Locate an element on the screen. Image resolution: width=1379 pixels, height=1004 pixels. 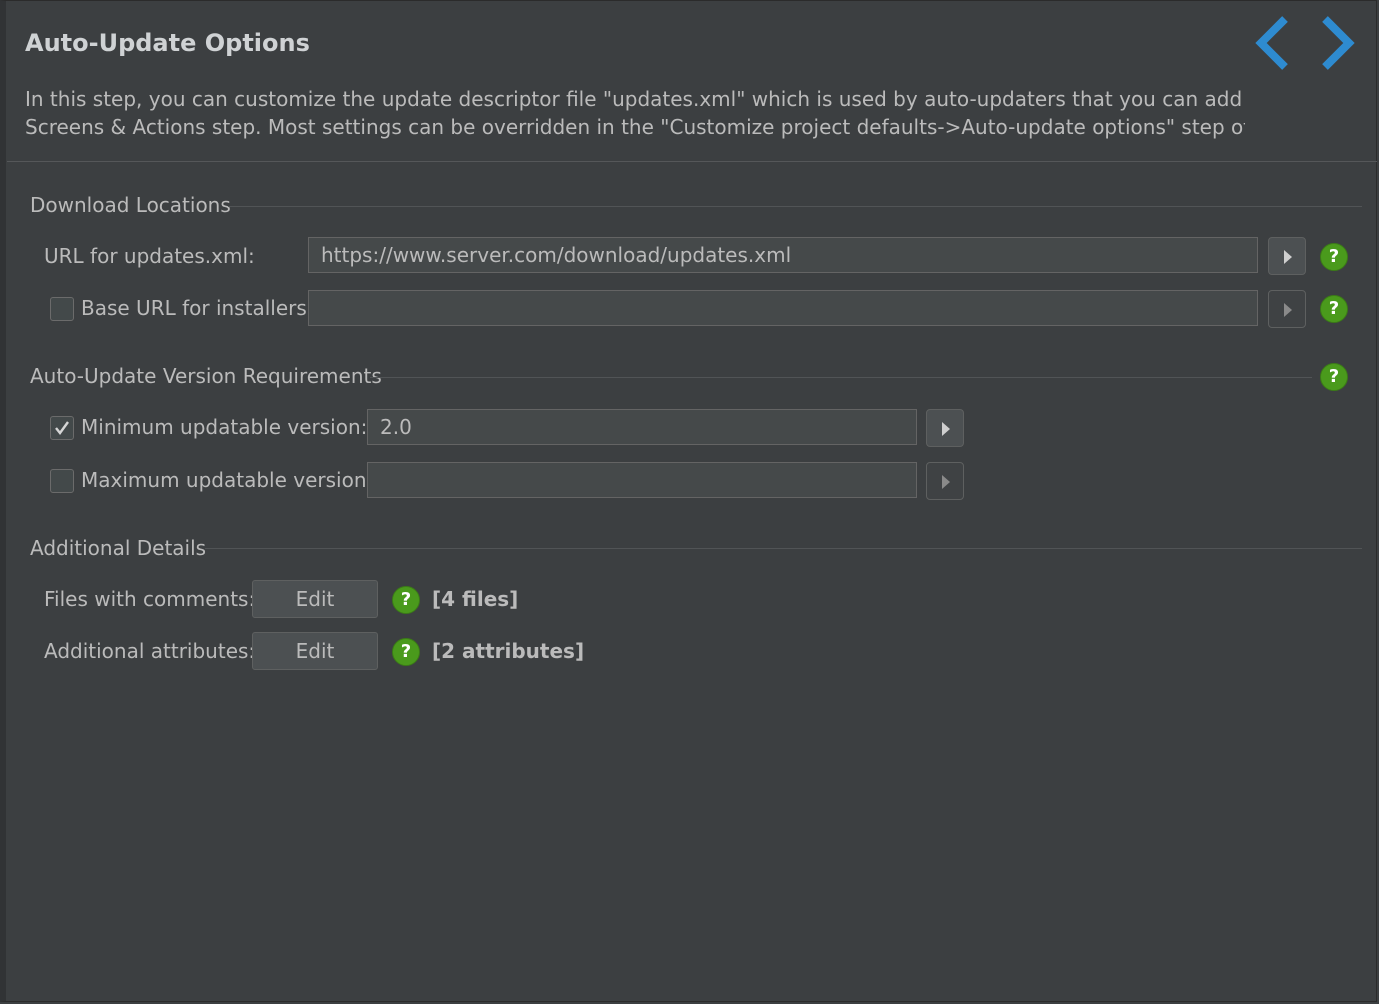
min-version-input is located at coordinates (642, 427).